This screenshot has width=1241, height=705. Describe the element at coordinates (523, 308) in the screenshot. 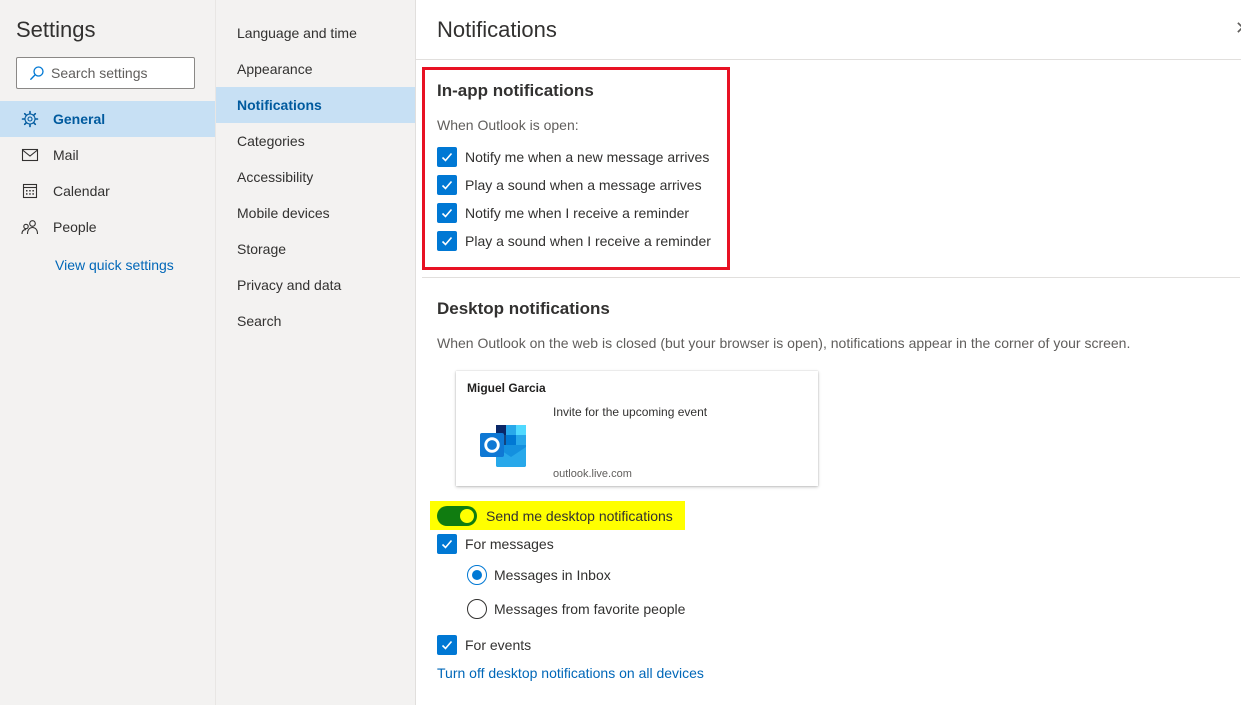

I see `desktop-notifications-title: Desktop notifications` at that location.